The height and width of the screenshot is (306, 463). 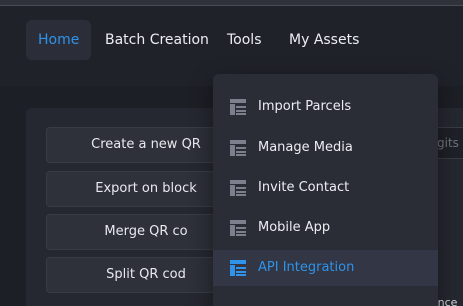 What do you see at coordinates (450, 143) in the screenshot?
I see `background-field-hint: gits t` at bounding box center [450, 143].